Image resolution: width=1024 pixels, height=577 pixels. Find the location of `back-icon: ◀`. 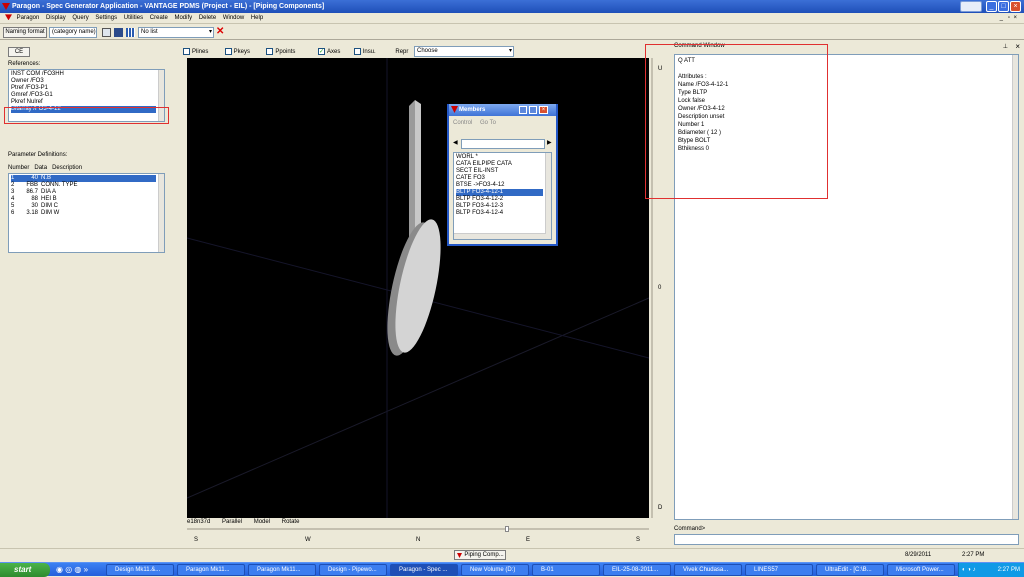

back-icon: ◀ is located at coordinates (455, 142).